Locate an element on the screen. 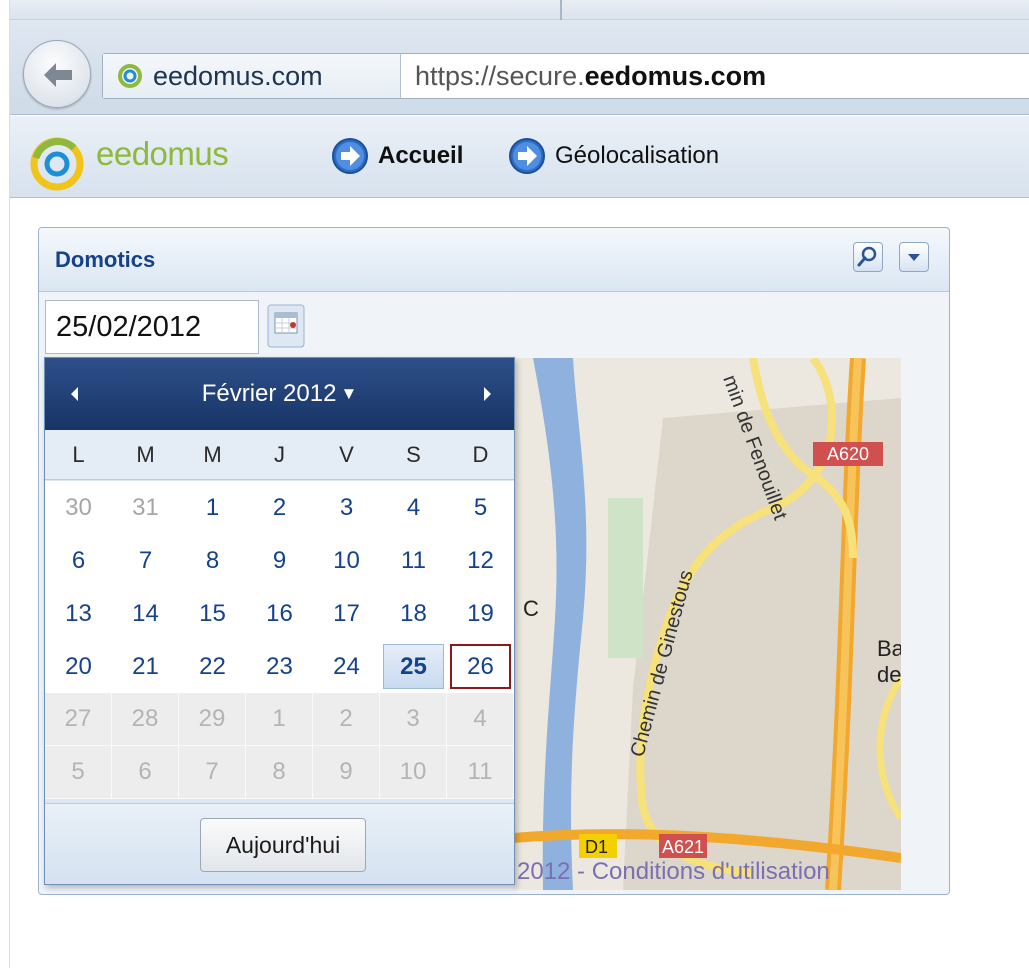 This screenshot has height=968, width=1029. date-picker-header: Février 2012 ▼ is located at coordinates (279, 394).